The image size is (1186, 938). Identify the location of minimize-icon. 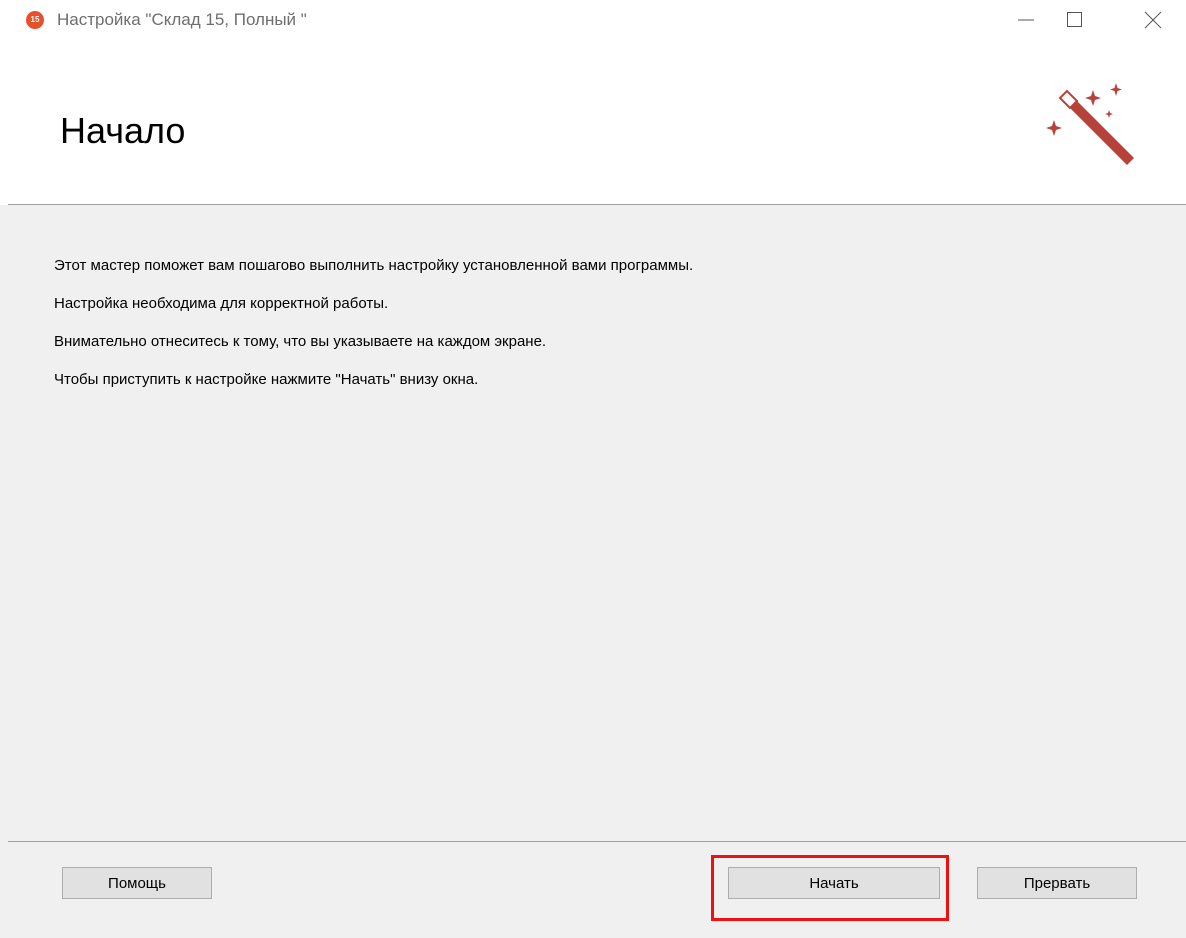
(1026, 20).